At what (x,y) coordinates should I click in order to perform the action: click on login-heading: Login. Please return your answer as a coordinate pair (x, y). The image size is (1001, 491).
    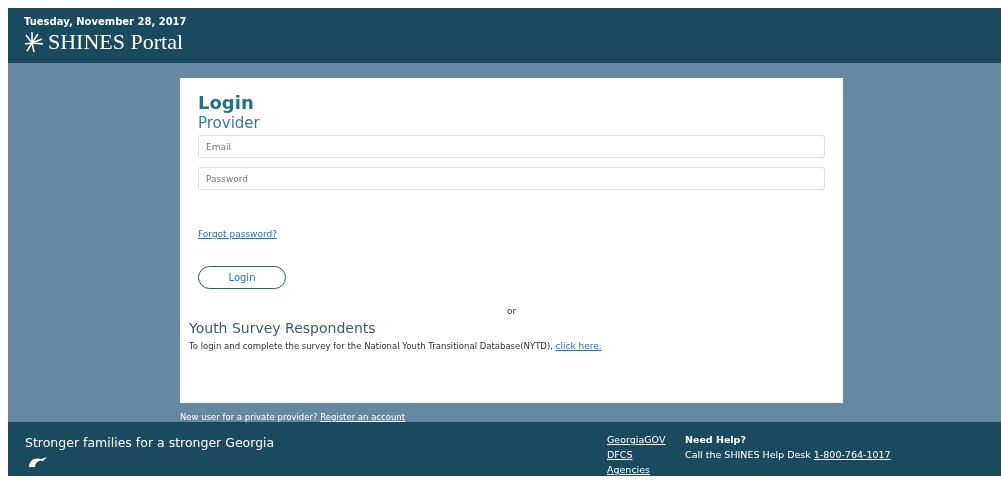
    Looking at the image, I should click on (226, 102).